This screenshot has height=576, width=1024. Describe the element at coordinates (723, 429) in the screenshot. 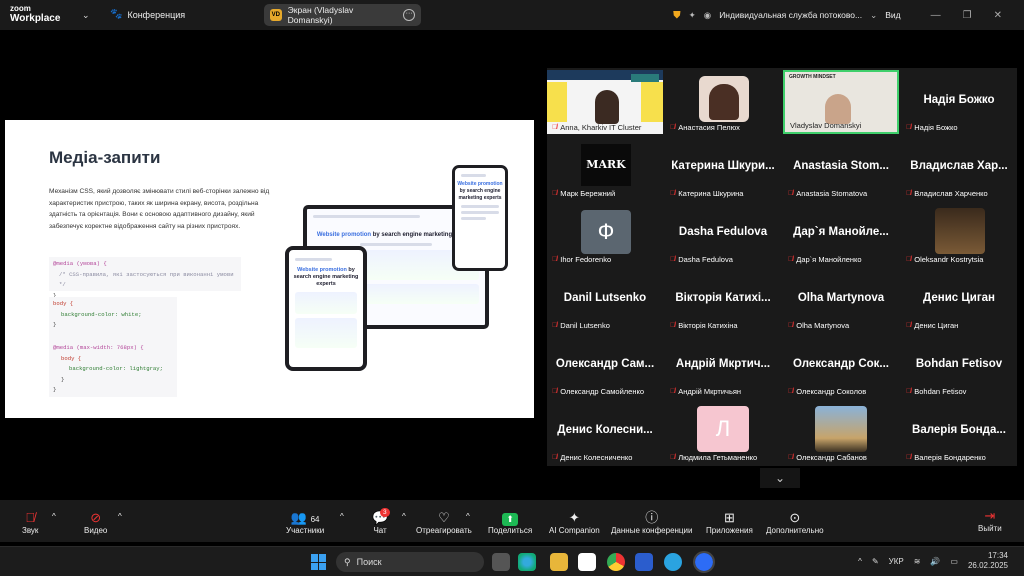

I see `avatar: Л` at that location.